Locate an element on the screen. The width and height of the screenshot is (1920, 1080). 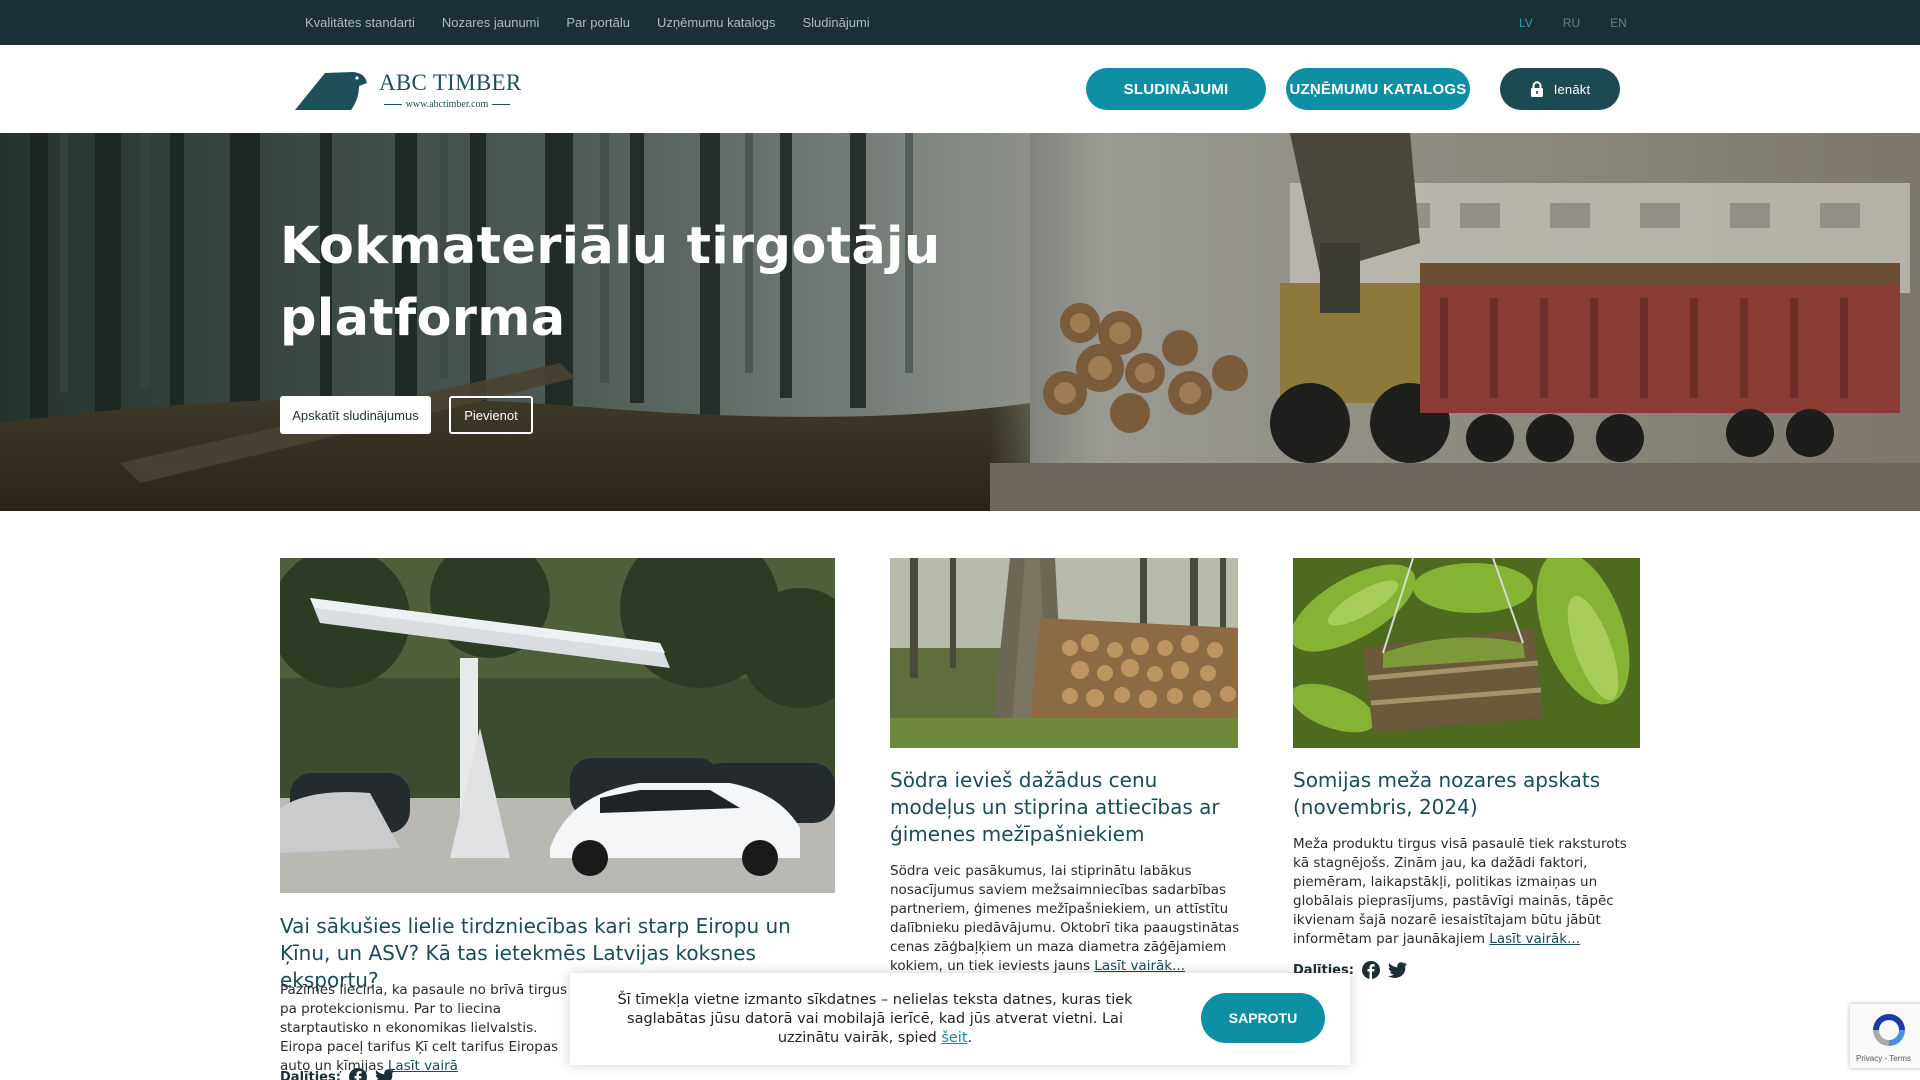
view-ads-button: Apskatīt sludinājumus is located at coordinates (355, 415).